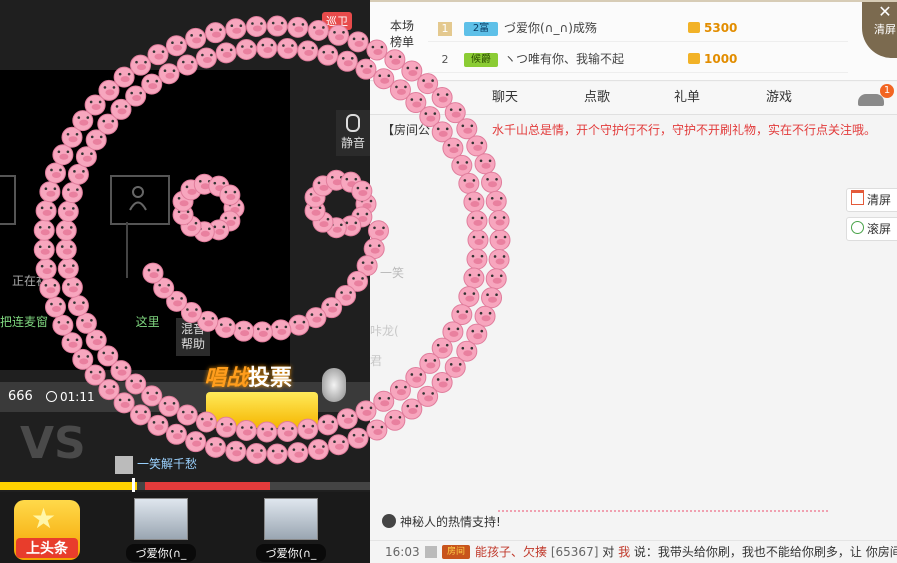  What do you see at coordinates (402, 552) in the screenshot?
I see `chat-time: 16:03` at bounding box center [402, 552].